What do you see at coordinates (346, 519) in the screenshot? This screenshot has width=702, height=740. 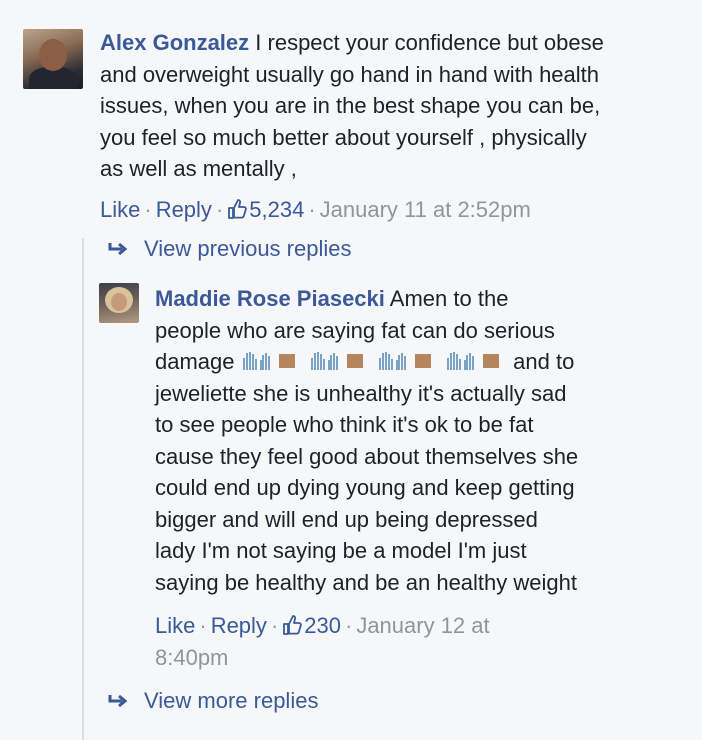 I see `comment-text-line: bigger and will end up being depressed` at bounding box center [346, 519].